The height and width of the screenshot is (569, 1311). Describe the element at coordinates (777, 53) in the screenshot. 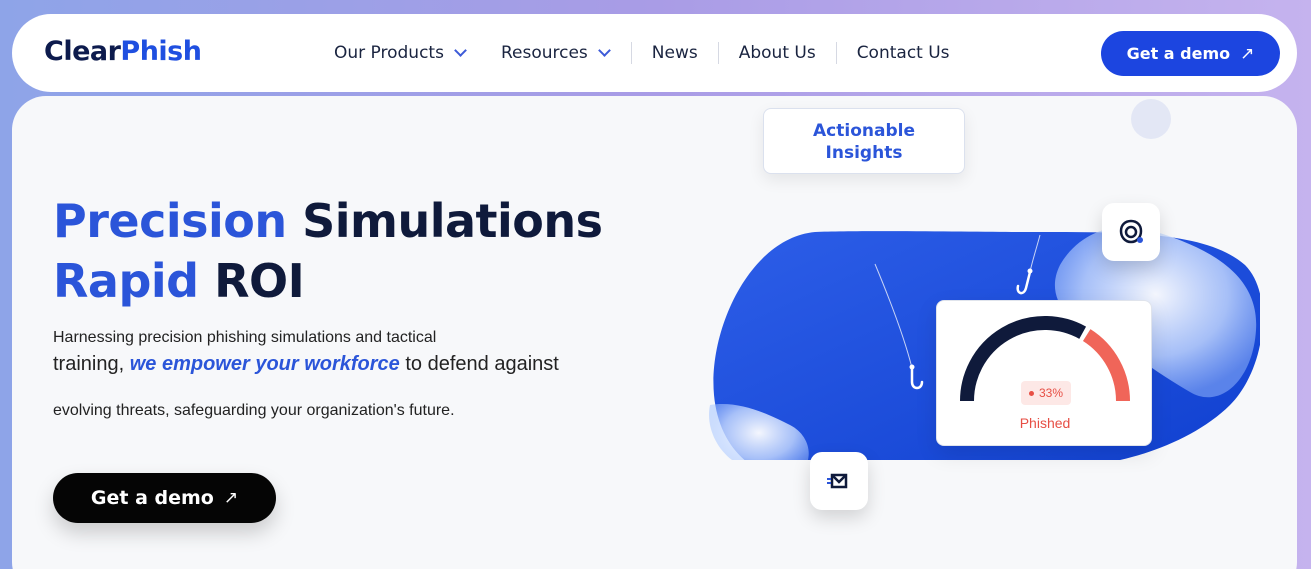

I see `nav-about-us: About Us` at that location.